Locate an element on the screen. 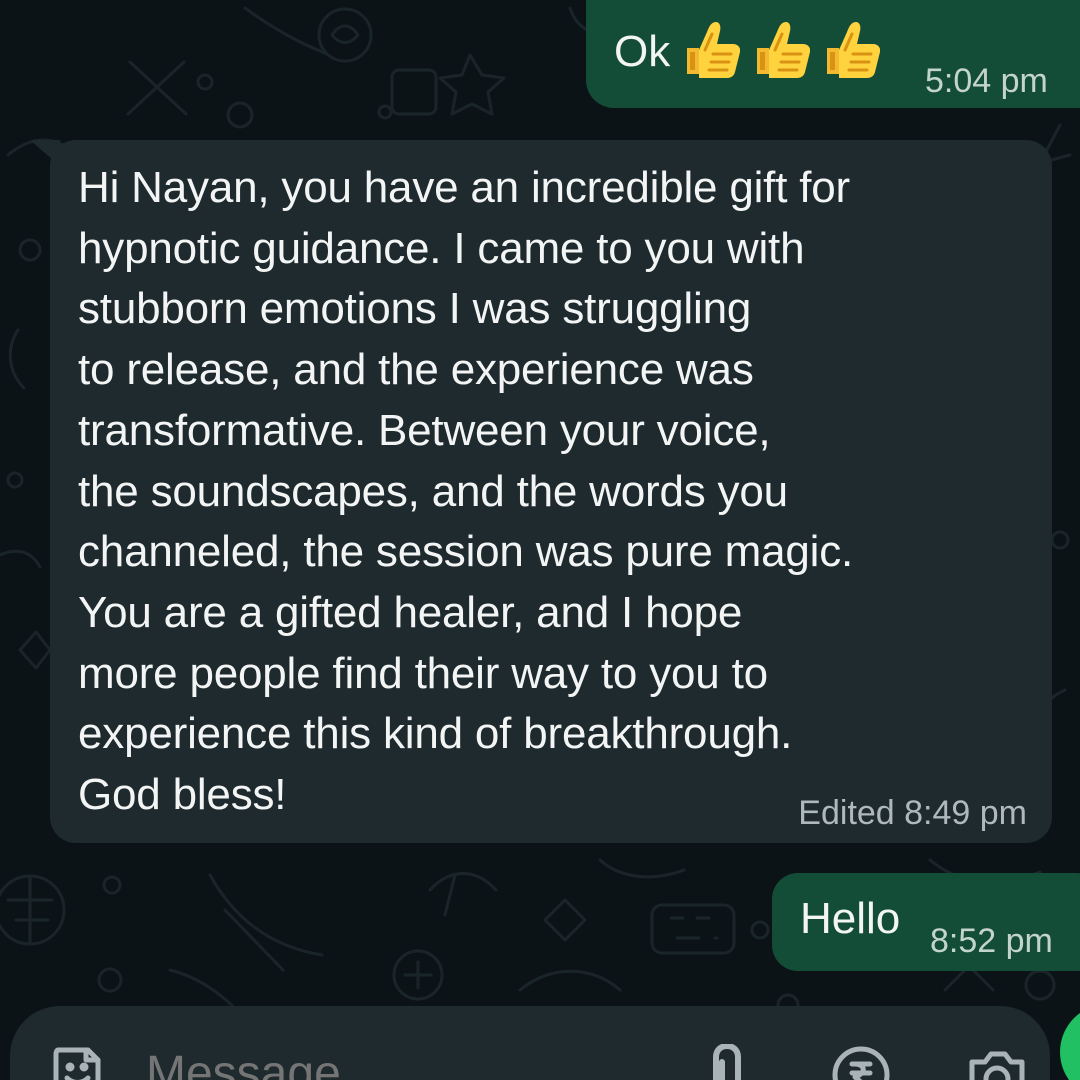 The height and width of the screenshot is (1080, 1080). emoji-sticker-icon is located at coordinates (77, 1061).